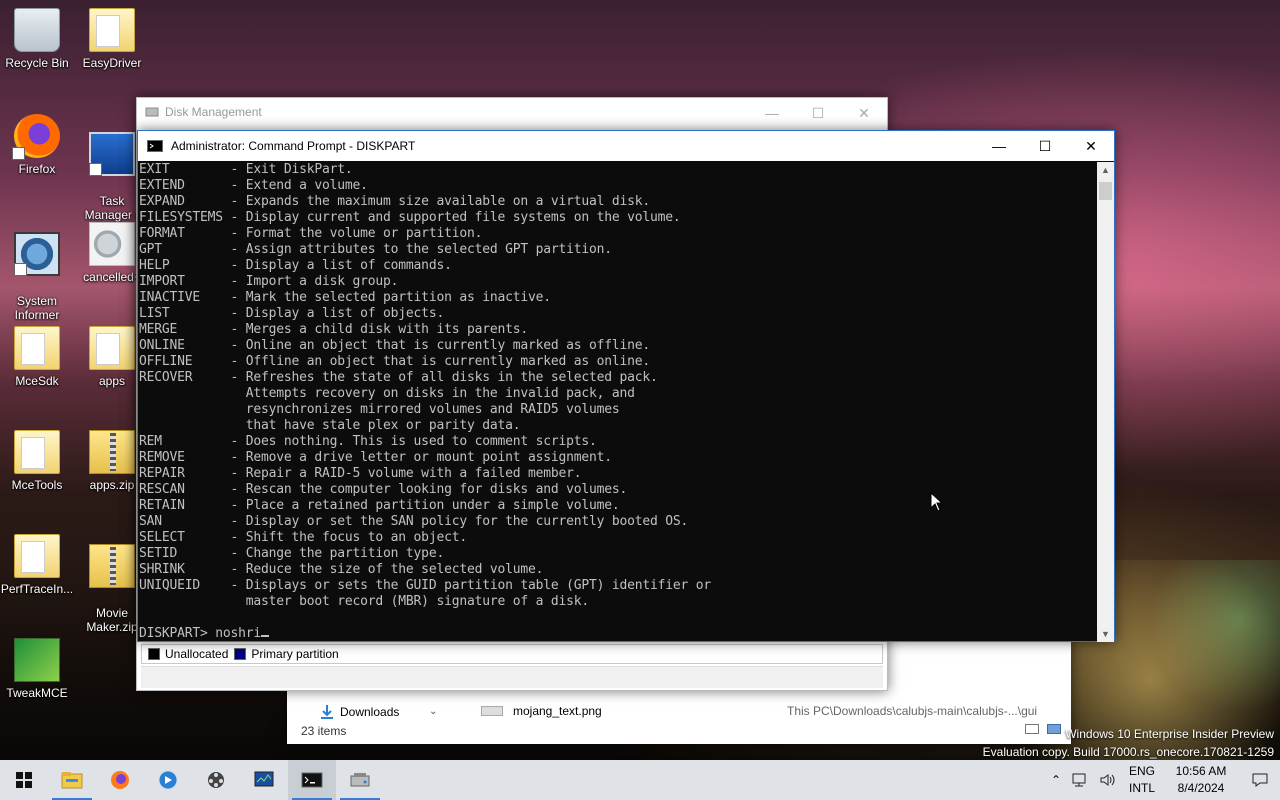  What do you see at coordinates (154, 654) in the screenshot?
I see `unallocated-swatch` at bounding box center [154, 654].